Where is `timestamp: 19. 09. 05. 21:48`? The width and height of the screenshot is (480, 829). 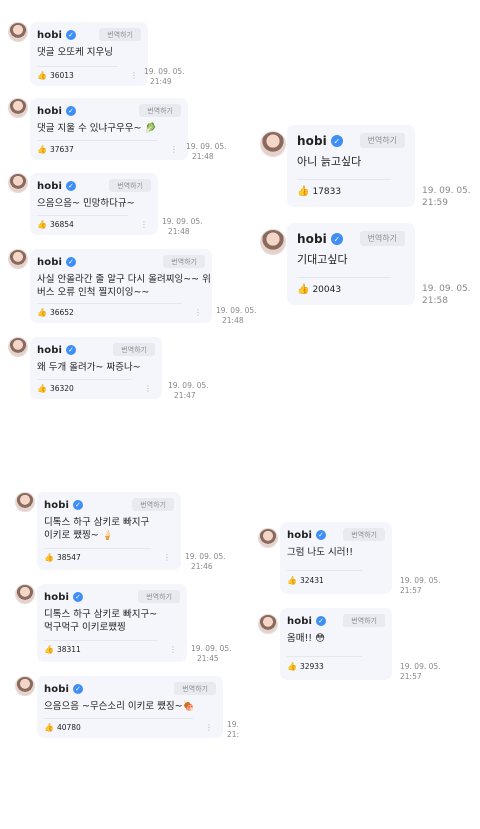 timestamp: 19. 09. 05. 21:48 is located at coordinates (182, 227).